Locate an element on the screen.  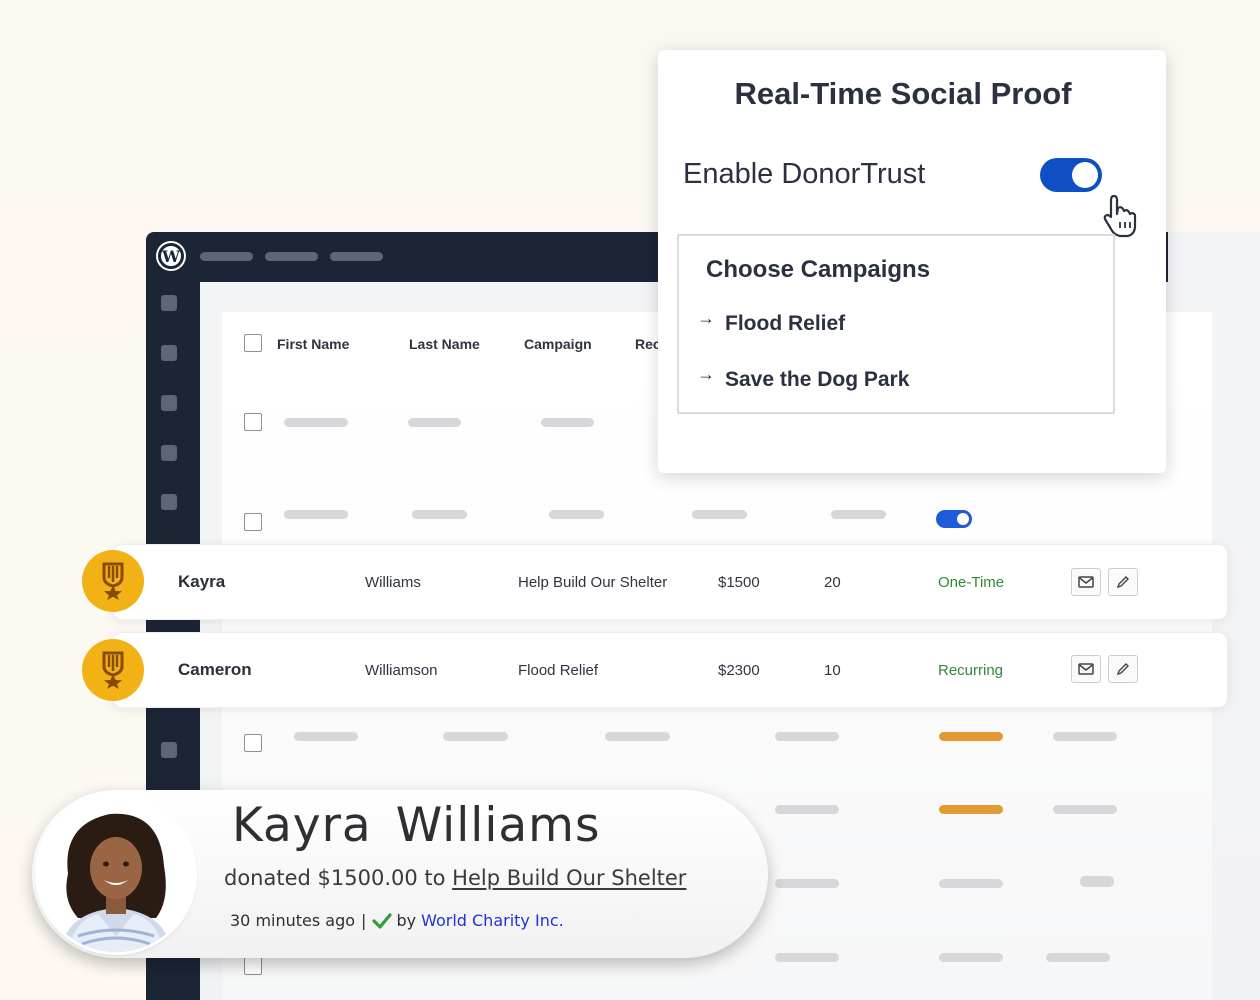
organization-link: World Charity Inc. is located at coordinates (492, 920).